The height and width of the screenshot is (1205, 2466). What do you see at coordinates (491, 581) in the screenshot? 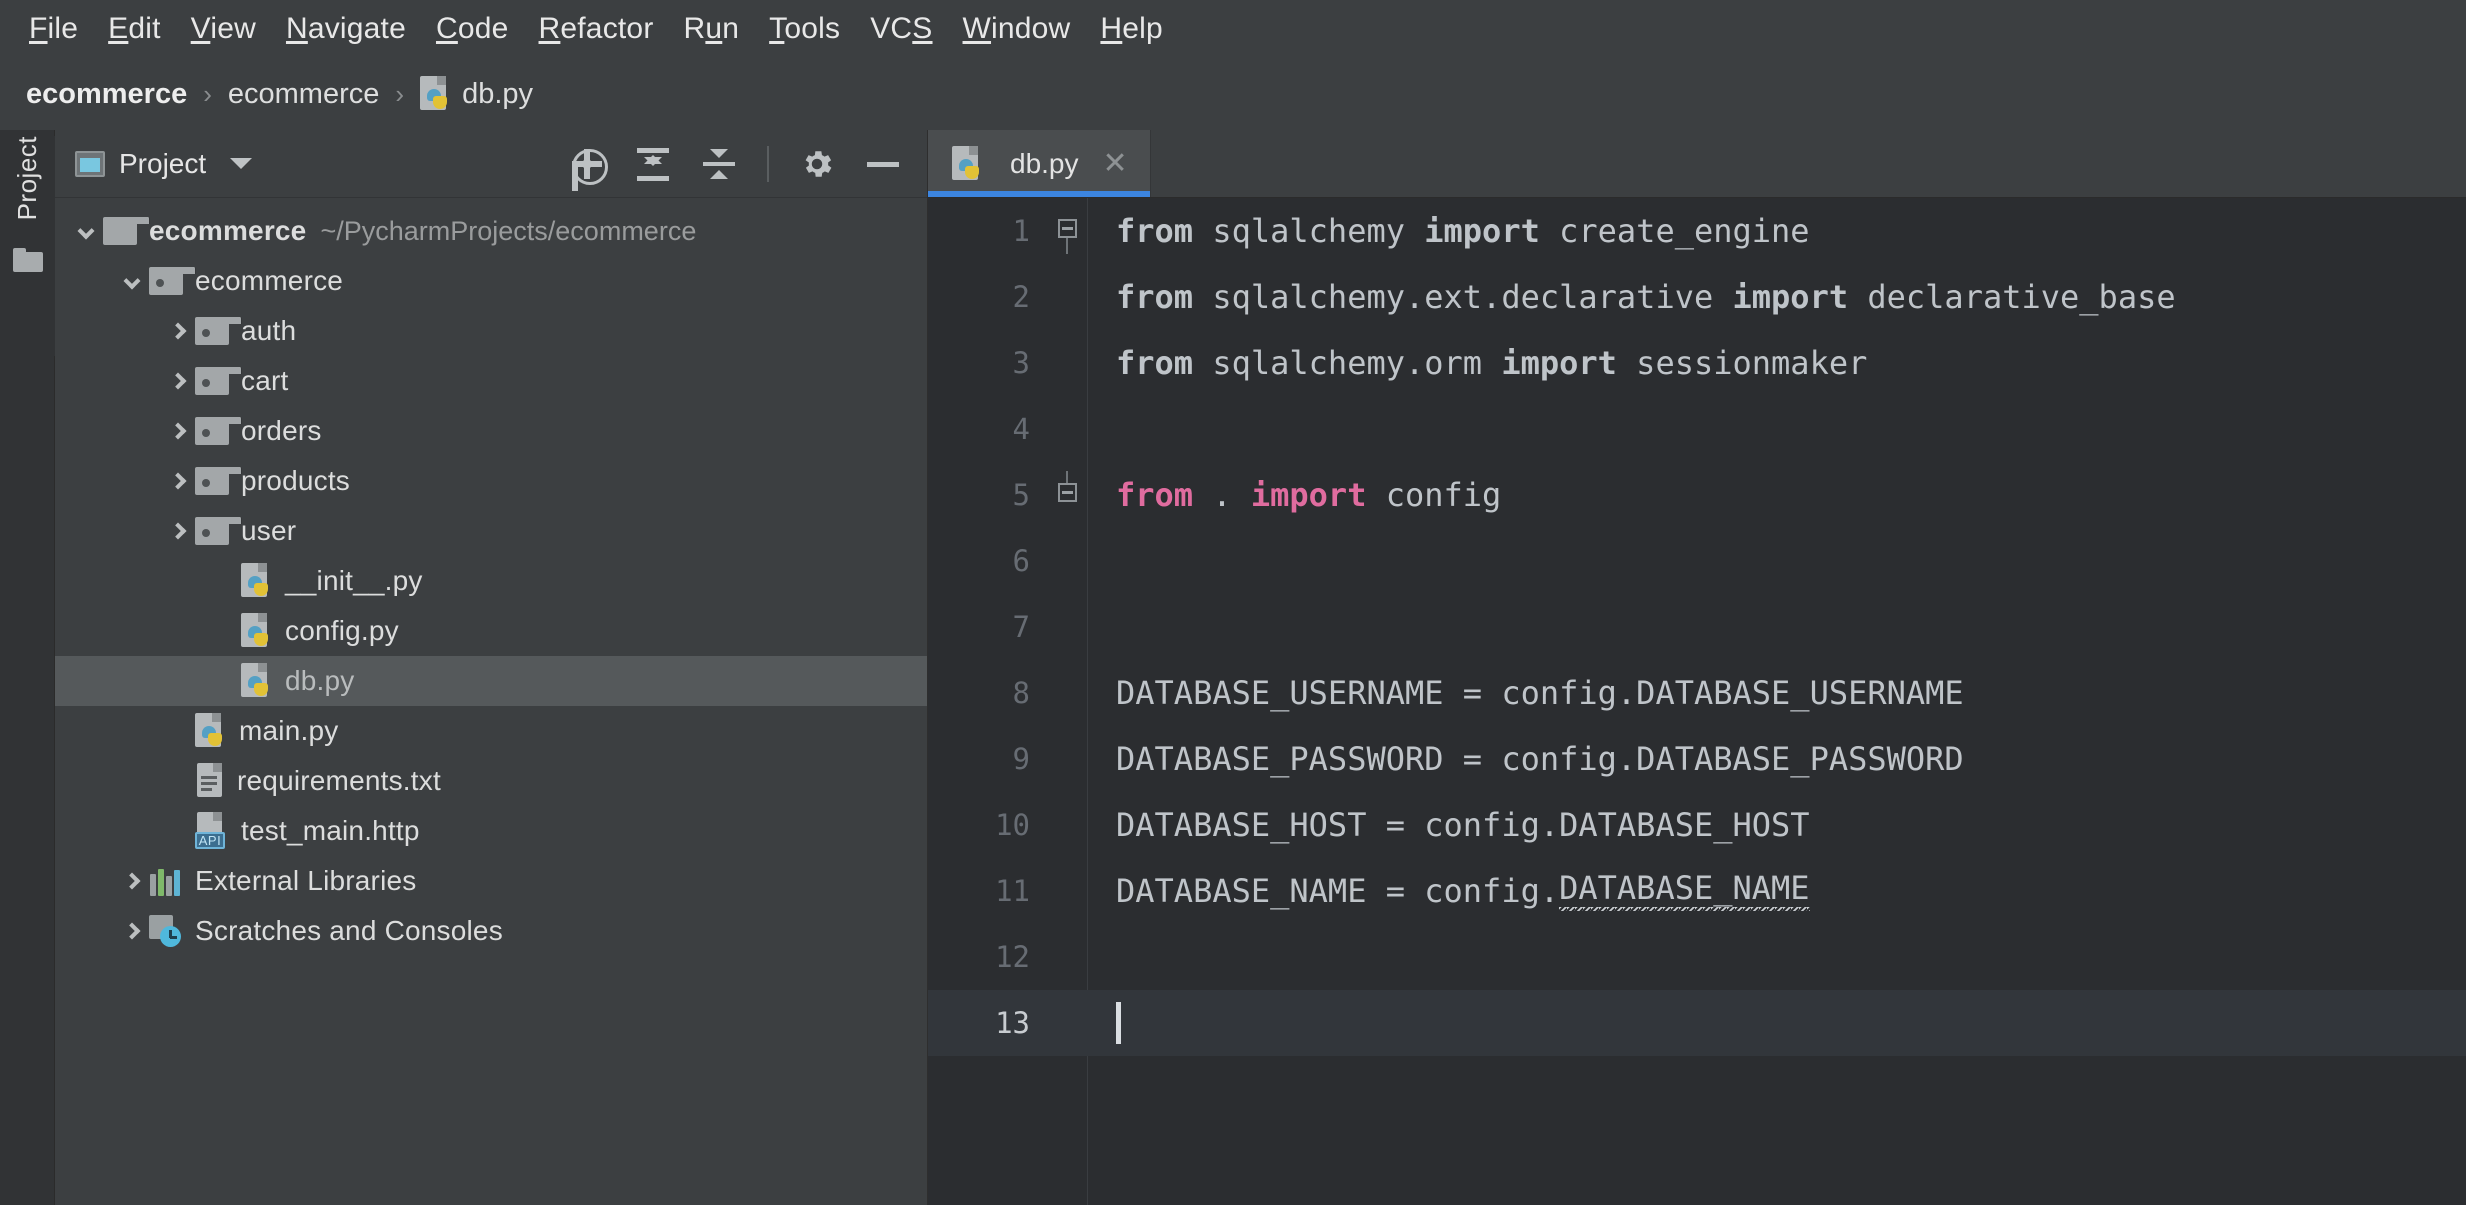
I see `tree-item--init-py: __init__.py` at bounding box center [491, 581].